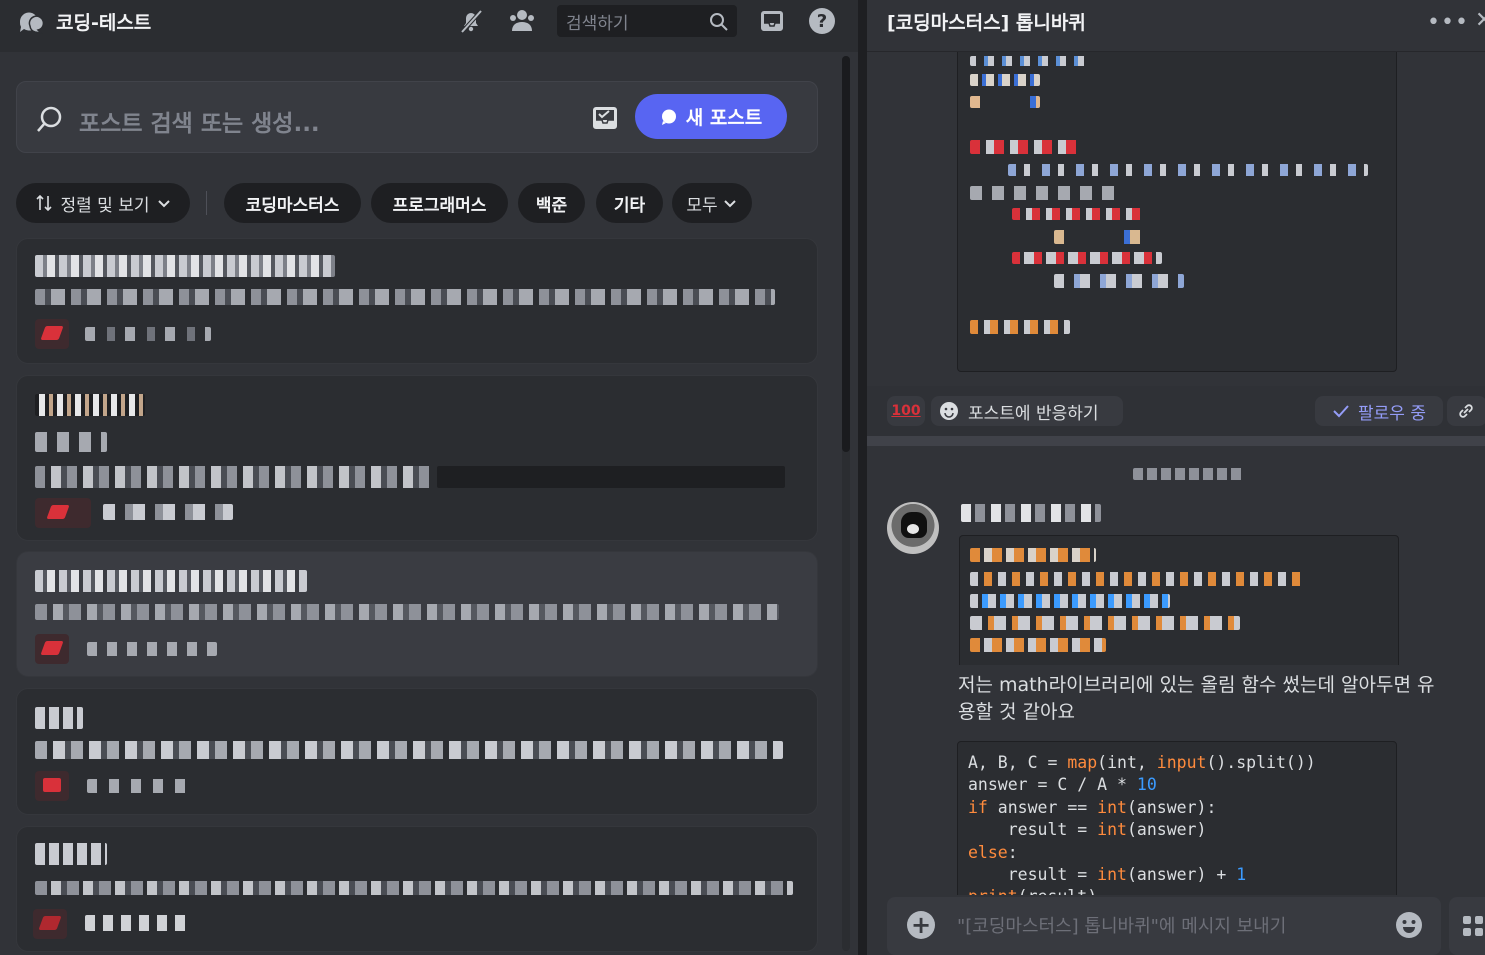  Describe the element at coordinates (103, 203) in the screenshot. I see `sort-view-button: 정렬 및 보기` at that location.